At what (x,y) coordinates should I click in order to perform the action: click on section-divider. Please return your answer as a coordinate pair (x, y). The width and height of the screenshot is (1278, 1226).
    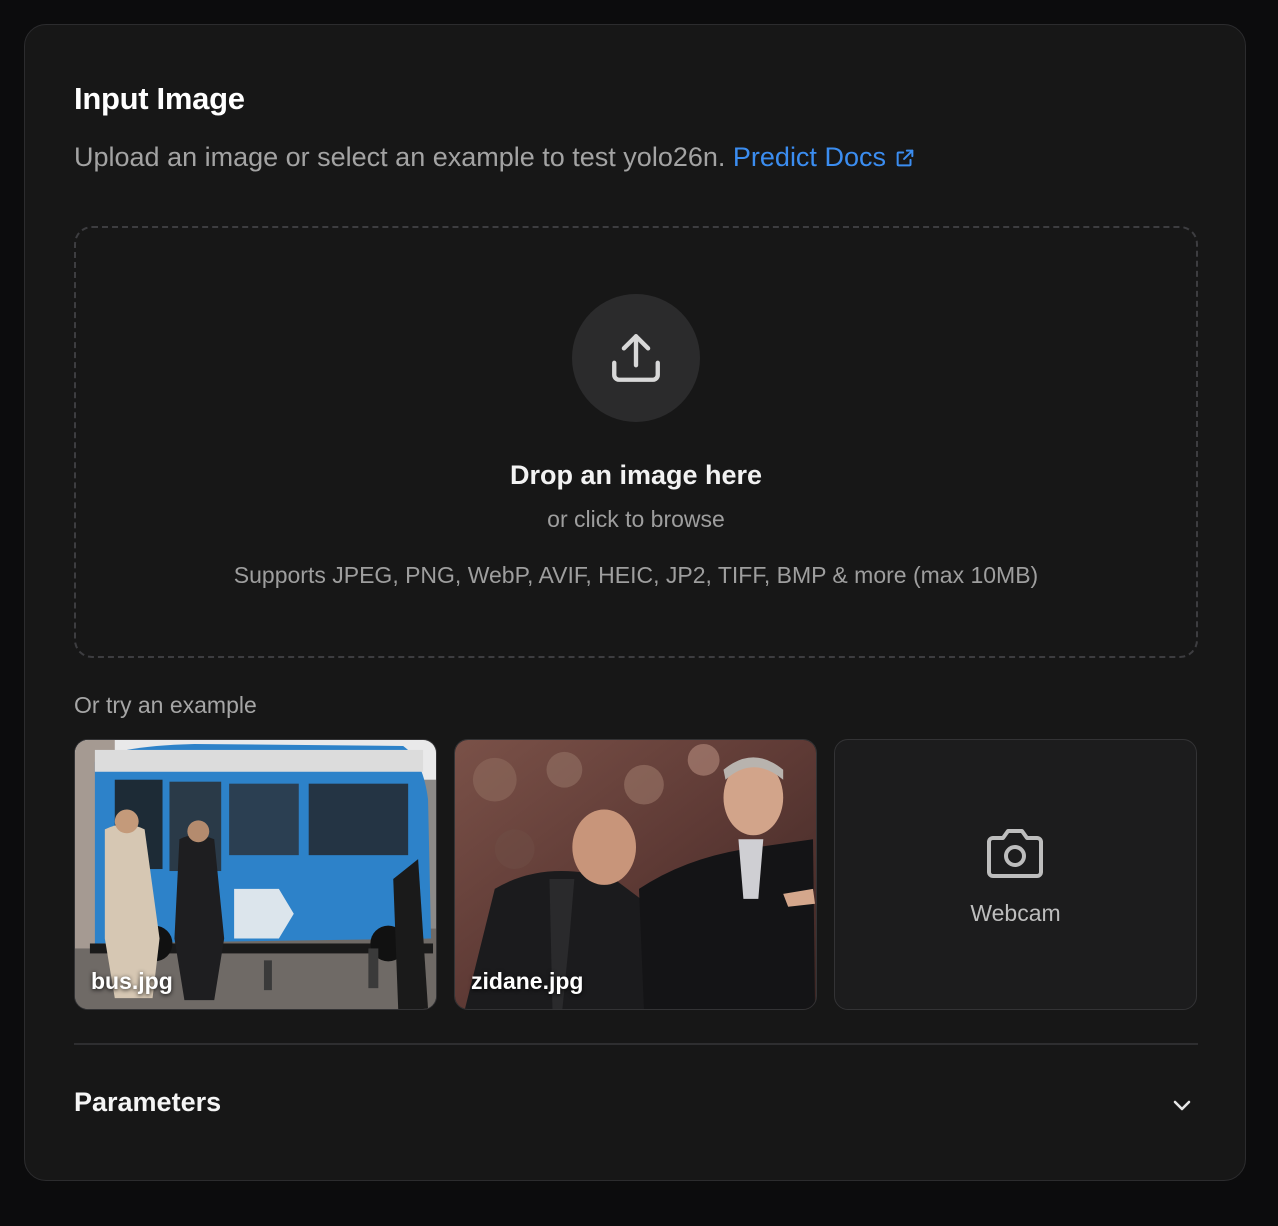
    Looking at the image, I should click on (636, 1044).